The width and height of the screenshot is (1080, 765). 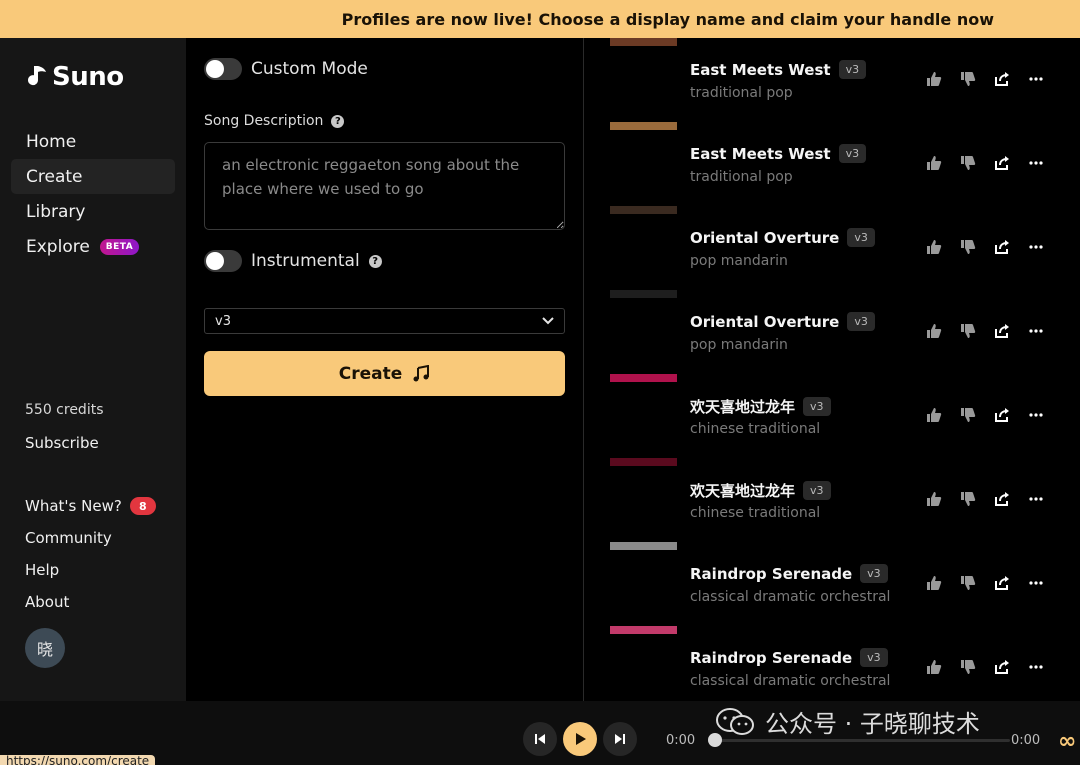 What do you see at coordinates (985, 499) in the screenshot?
I see `song-actions` at bounding box center [985, 499].